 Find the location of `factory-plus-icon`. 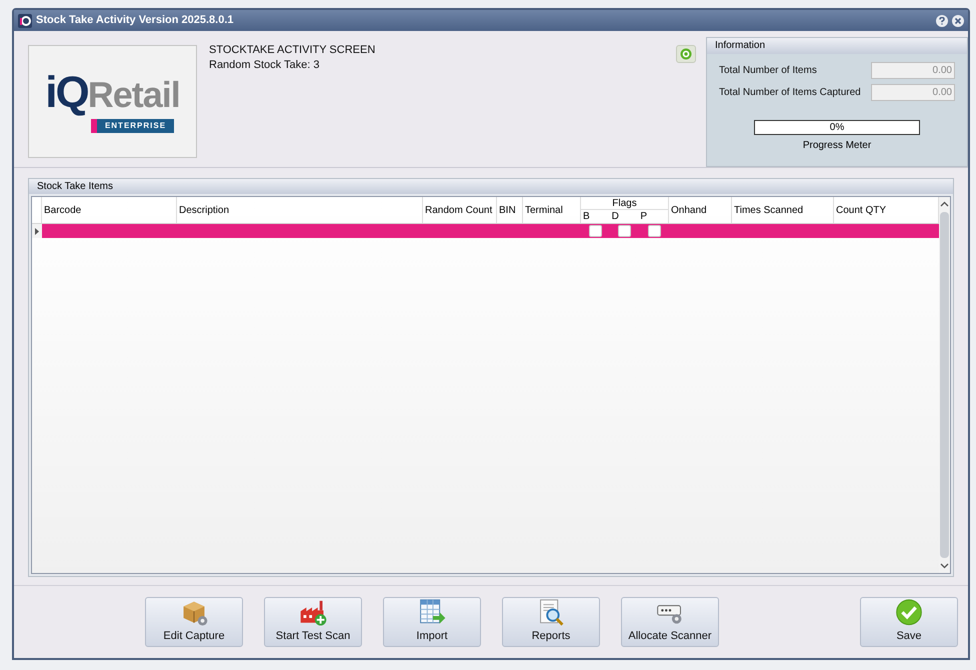

factory-plus-icon is located at coordinates (313, 612).